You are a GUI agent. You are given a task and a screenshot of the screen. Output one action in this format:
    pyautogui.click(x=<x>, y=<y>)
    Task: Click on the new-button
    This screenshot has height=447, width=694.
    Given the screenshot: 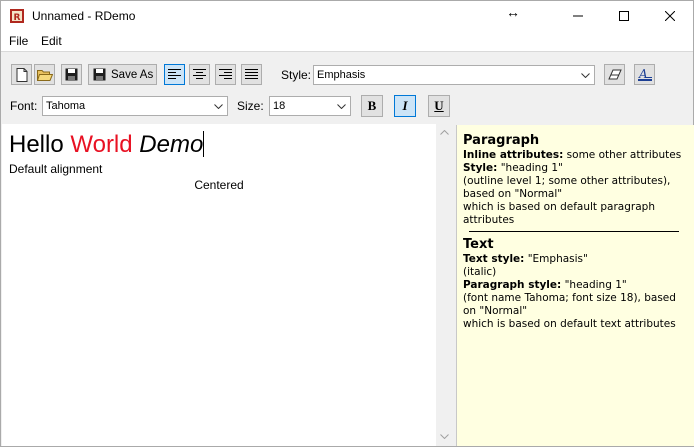 What is the action you would take?
    pyautogui.click(x=21, y=74)
    